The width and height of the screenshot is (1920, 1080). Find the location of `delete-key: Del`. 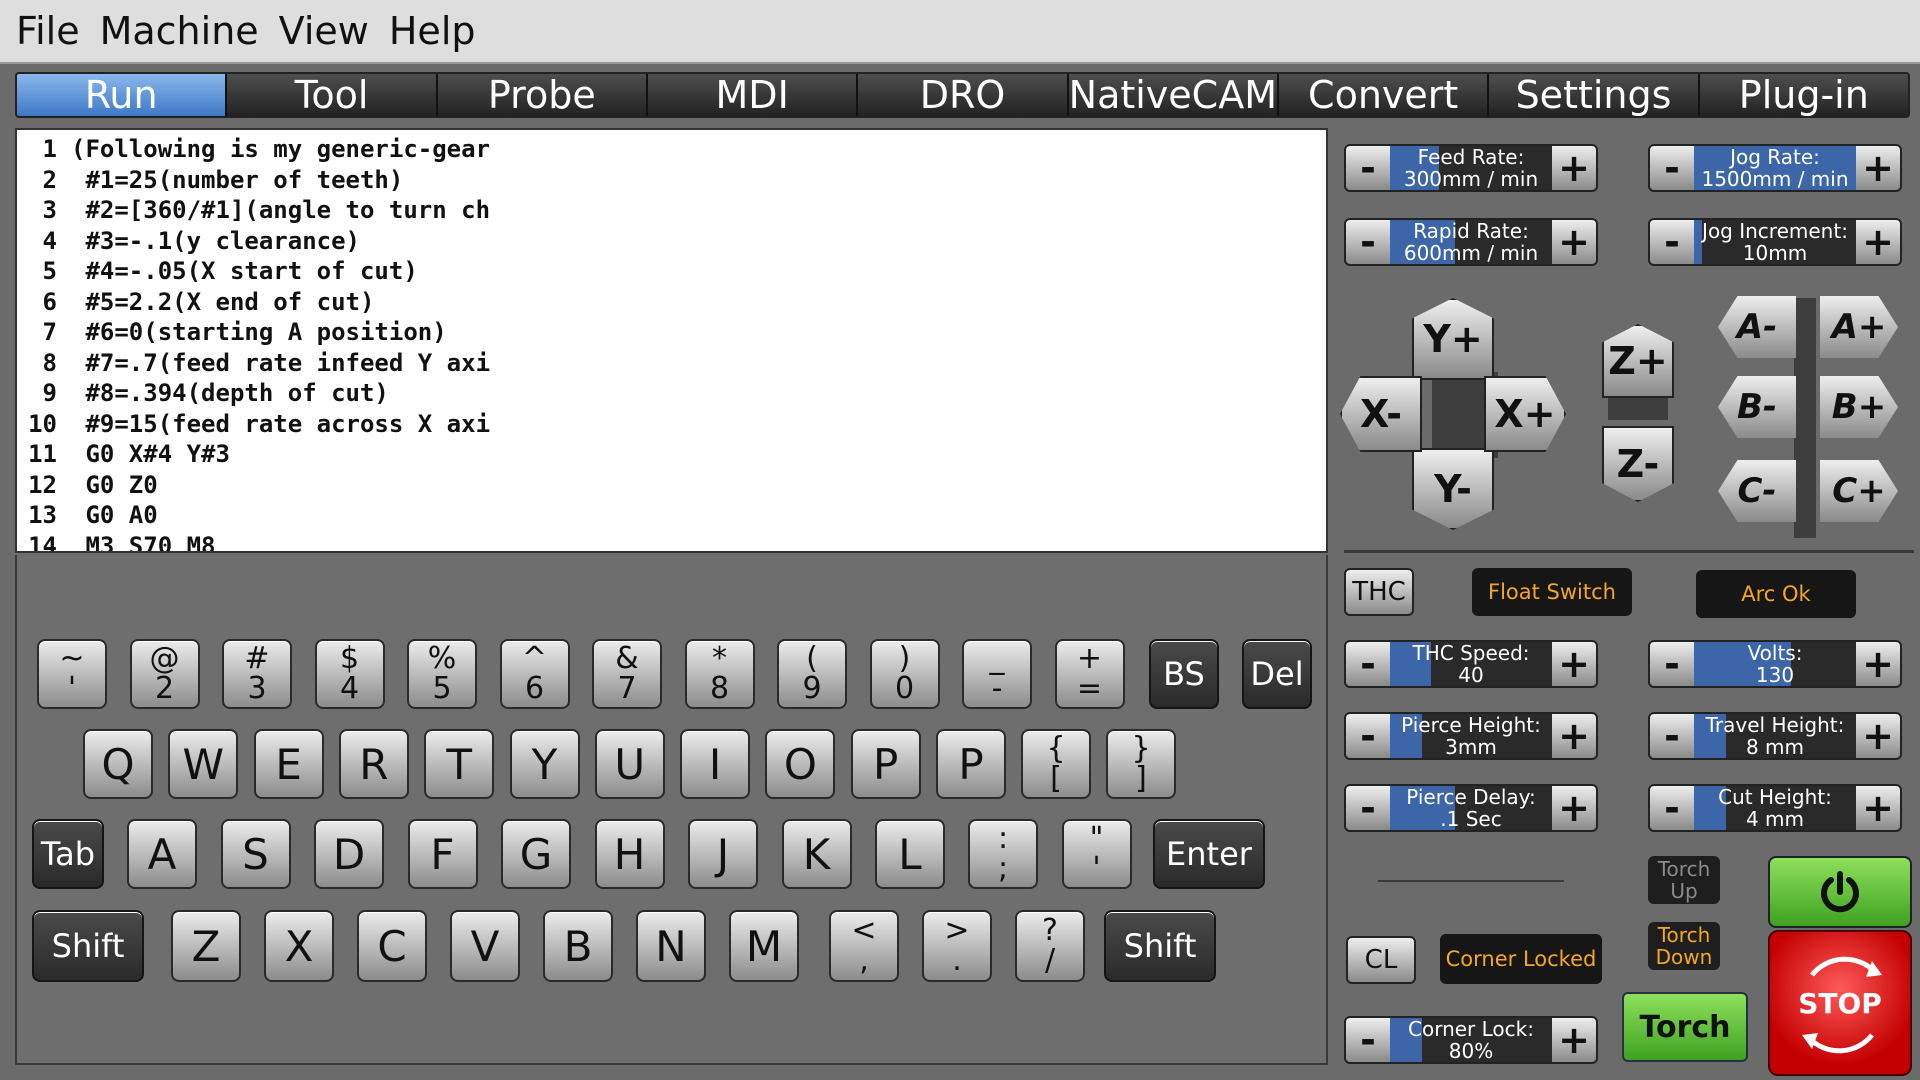

delete-key: Del is located at coordinates (1277, 674).